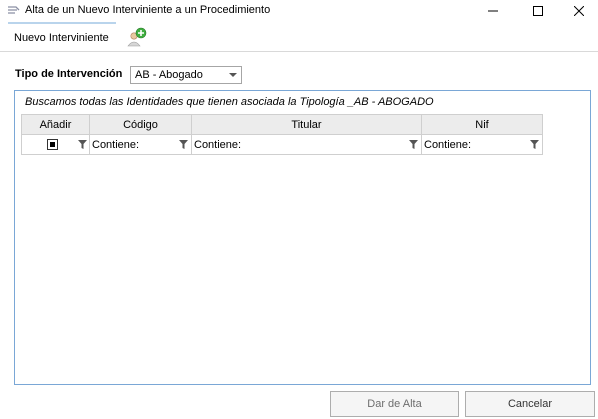  Describe the element at coordinates (482, 124) in the screenshot. I see `column-header-nif: Nif` at that location.